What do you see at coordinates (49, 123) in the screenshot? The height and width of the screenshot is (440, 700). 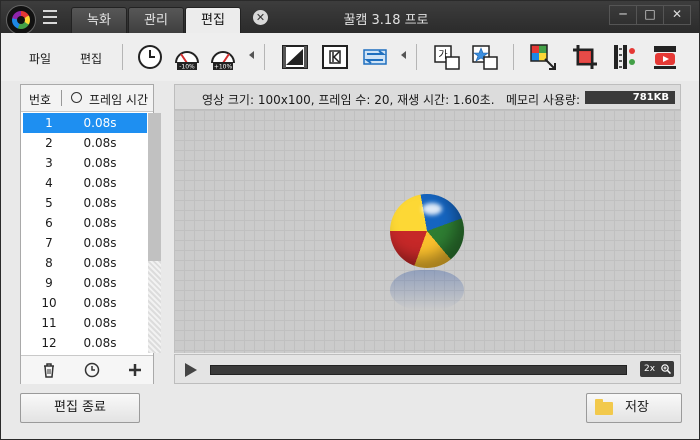 I see `frame-number: 1` at bounding box center [49, 123].